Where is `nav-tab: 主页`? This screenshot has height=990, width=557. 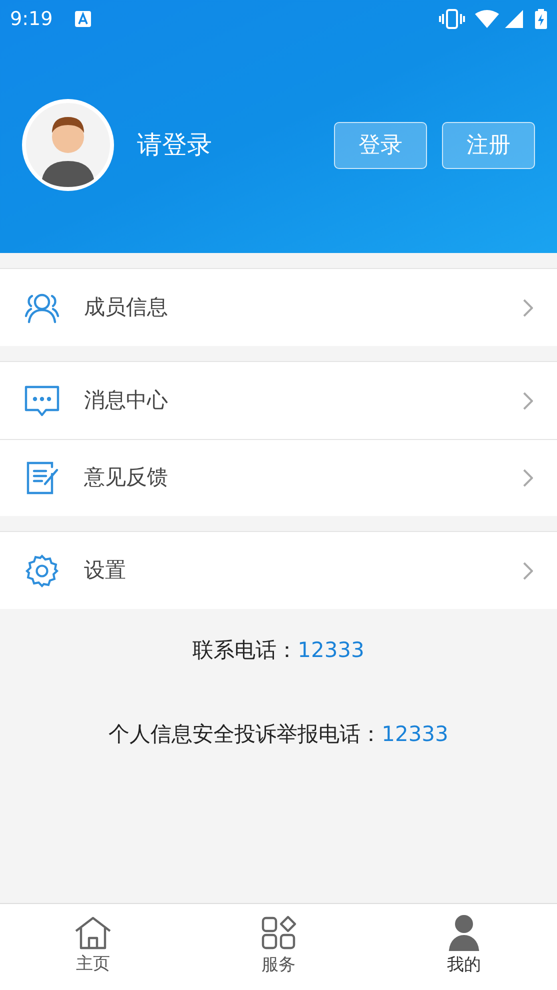 nav-tab: 主页 is located at coordinates (93, 947).